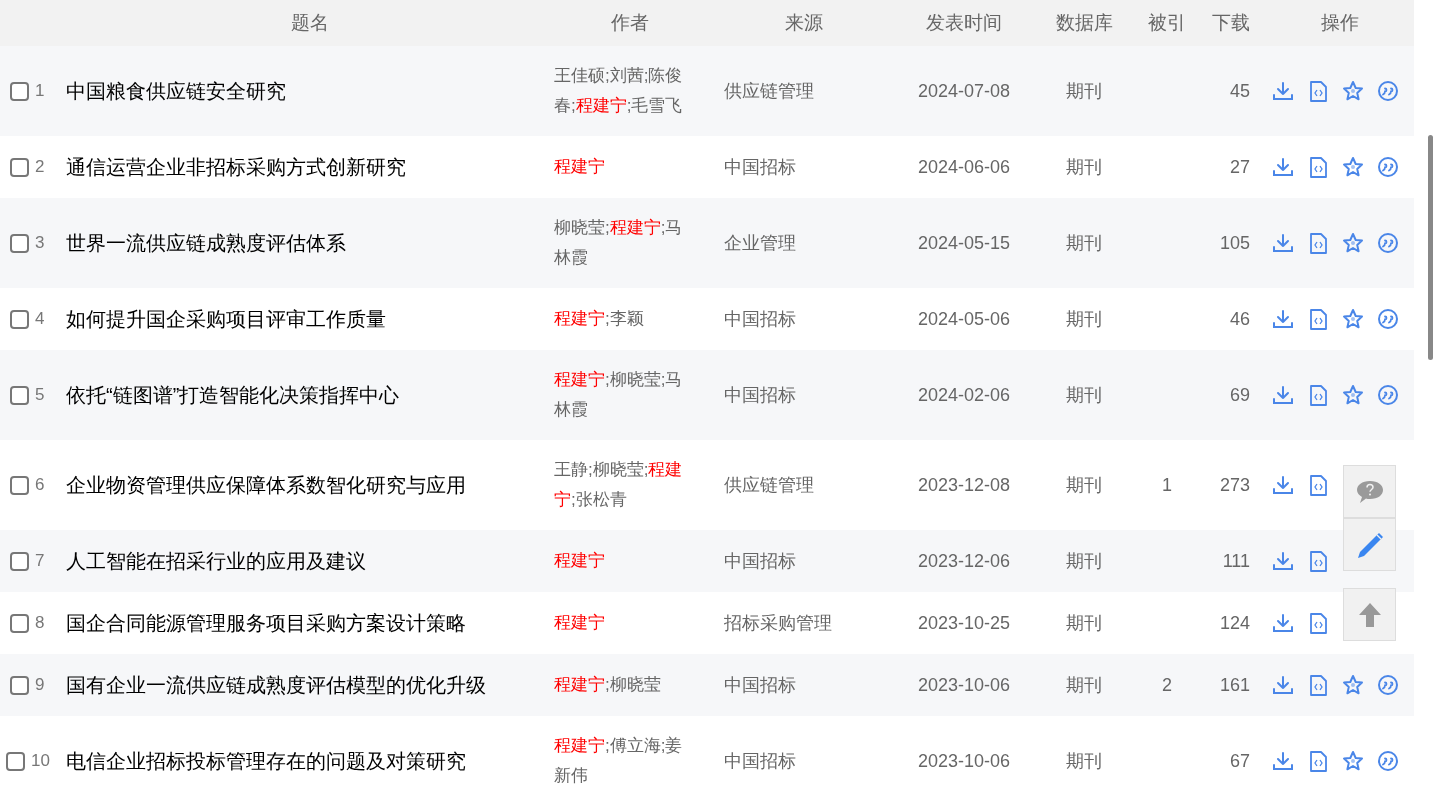 The image size is (1434, 801). Describe the element at coordinates (40, 561) in the screenshot. I see `row-number: 7` at that location.